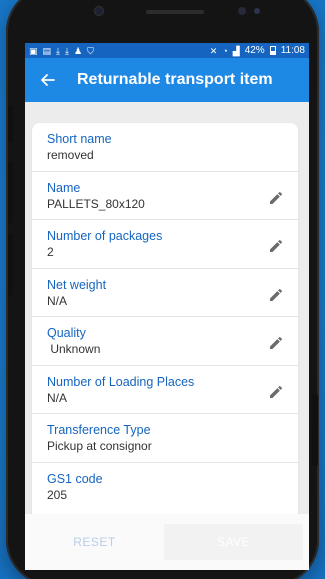 This screenshot has width=325, height=579. Describe the element at coordinates (165, 438) in the screenshot. I see `field-transference-type: Transference Type Pickup at consignor` at that location.